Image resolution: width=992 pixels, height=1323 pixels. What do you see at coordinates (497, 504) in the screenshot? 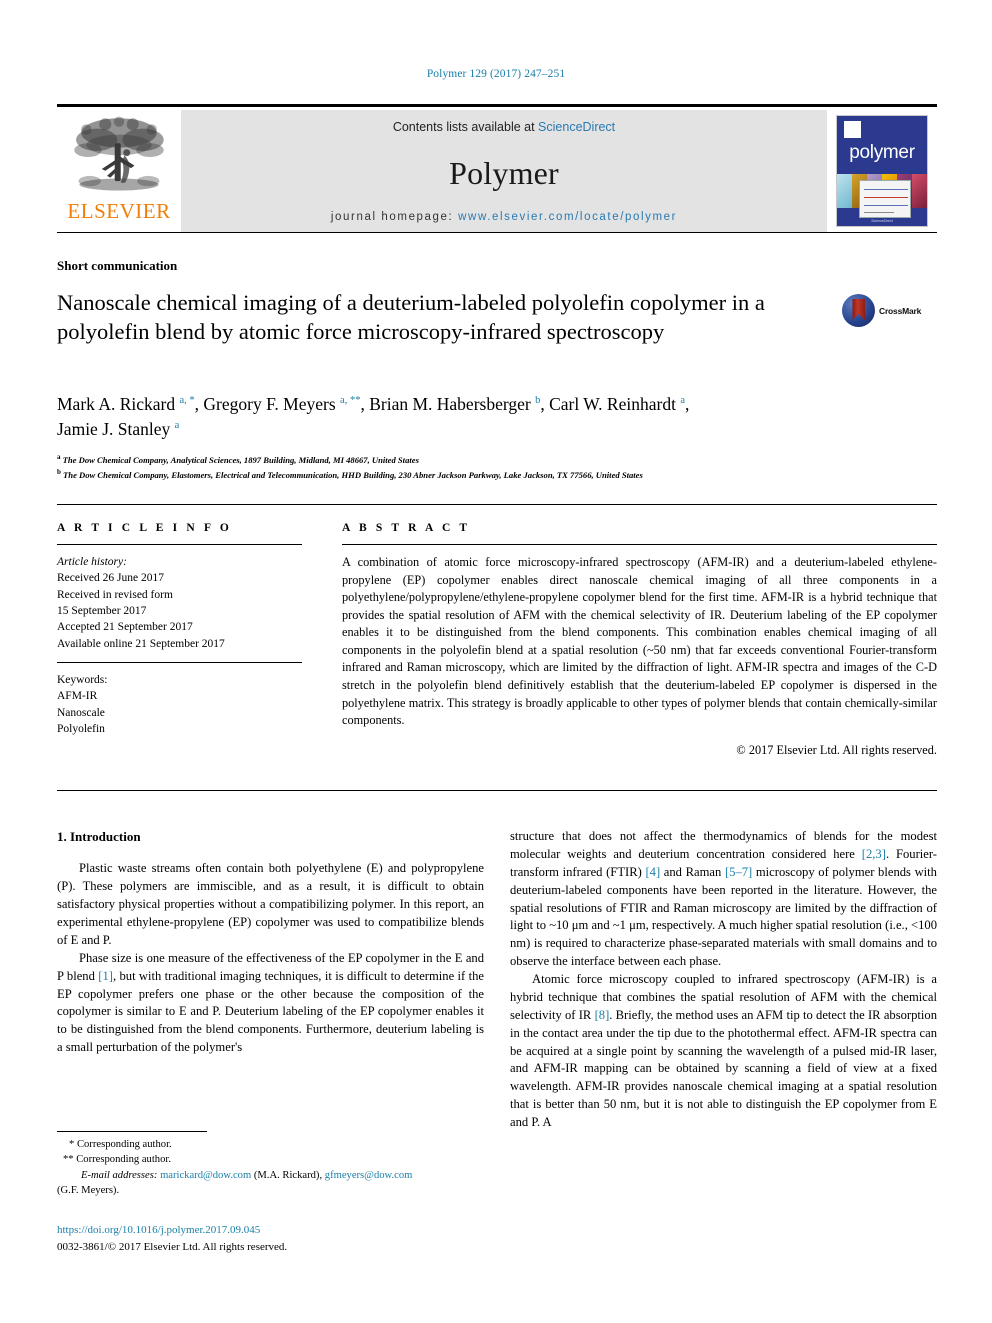
I see `abstract-band-rule-top` at bounding box center [497, 504].